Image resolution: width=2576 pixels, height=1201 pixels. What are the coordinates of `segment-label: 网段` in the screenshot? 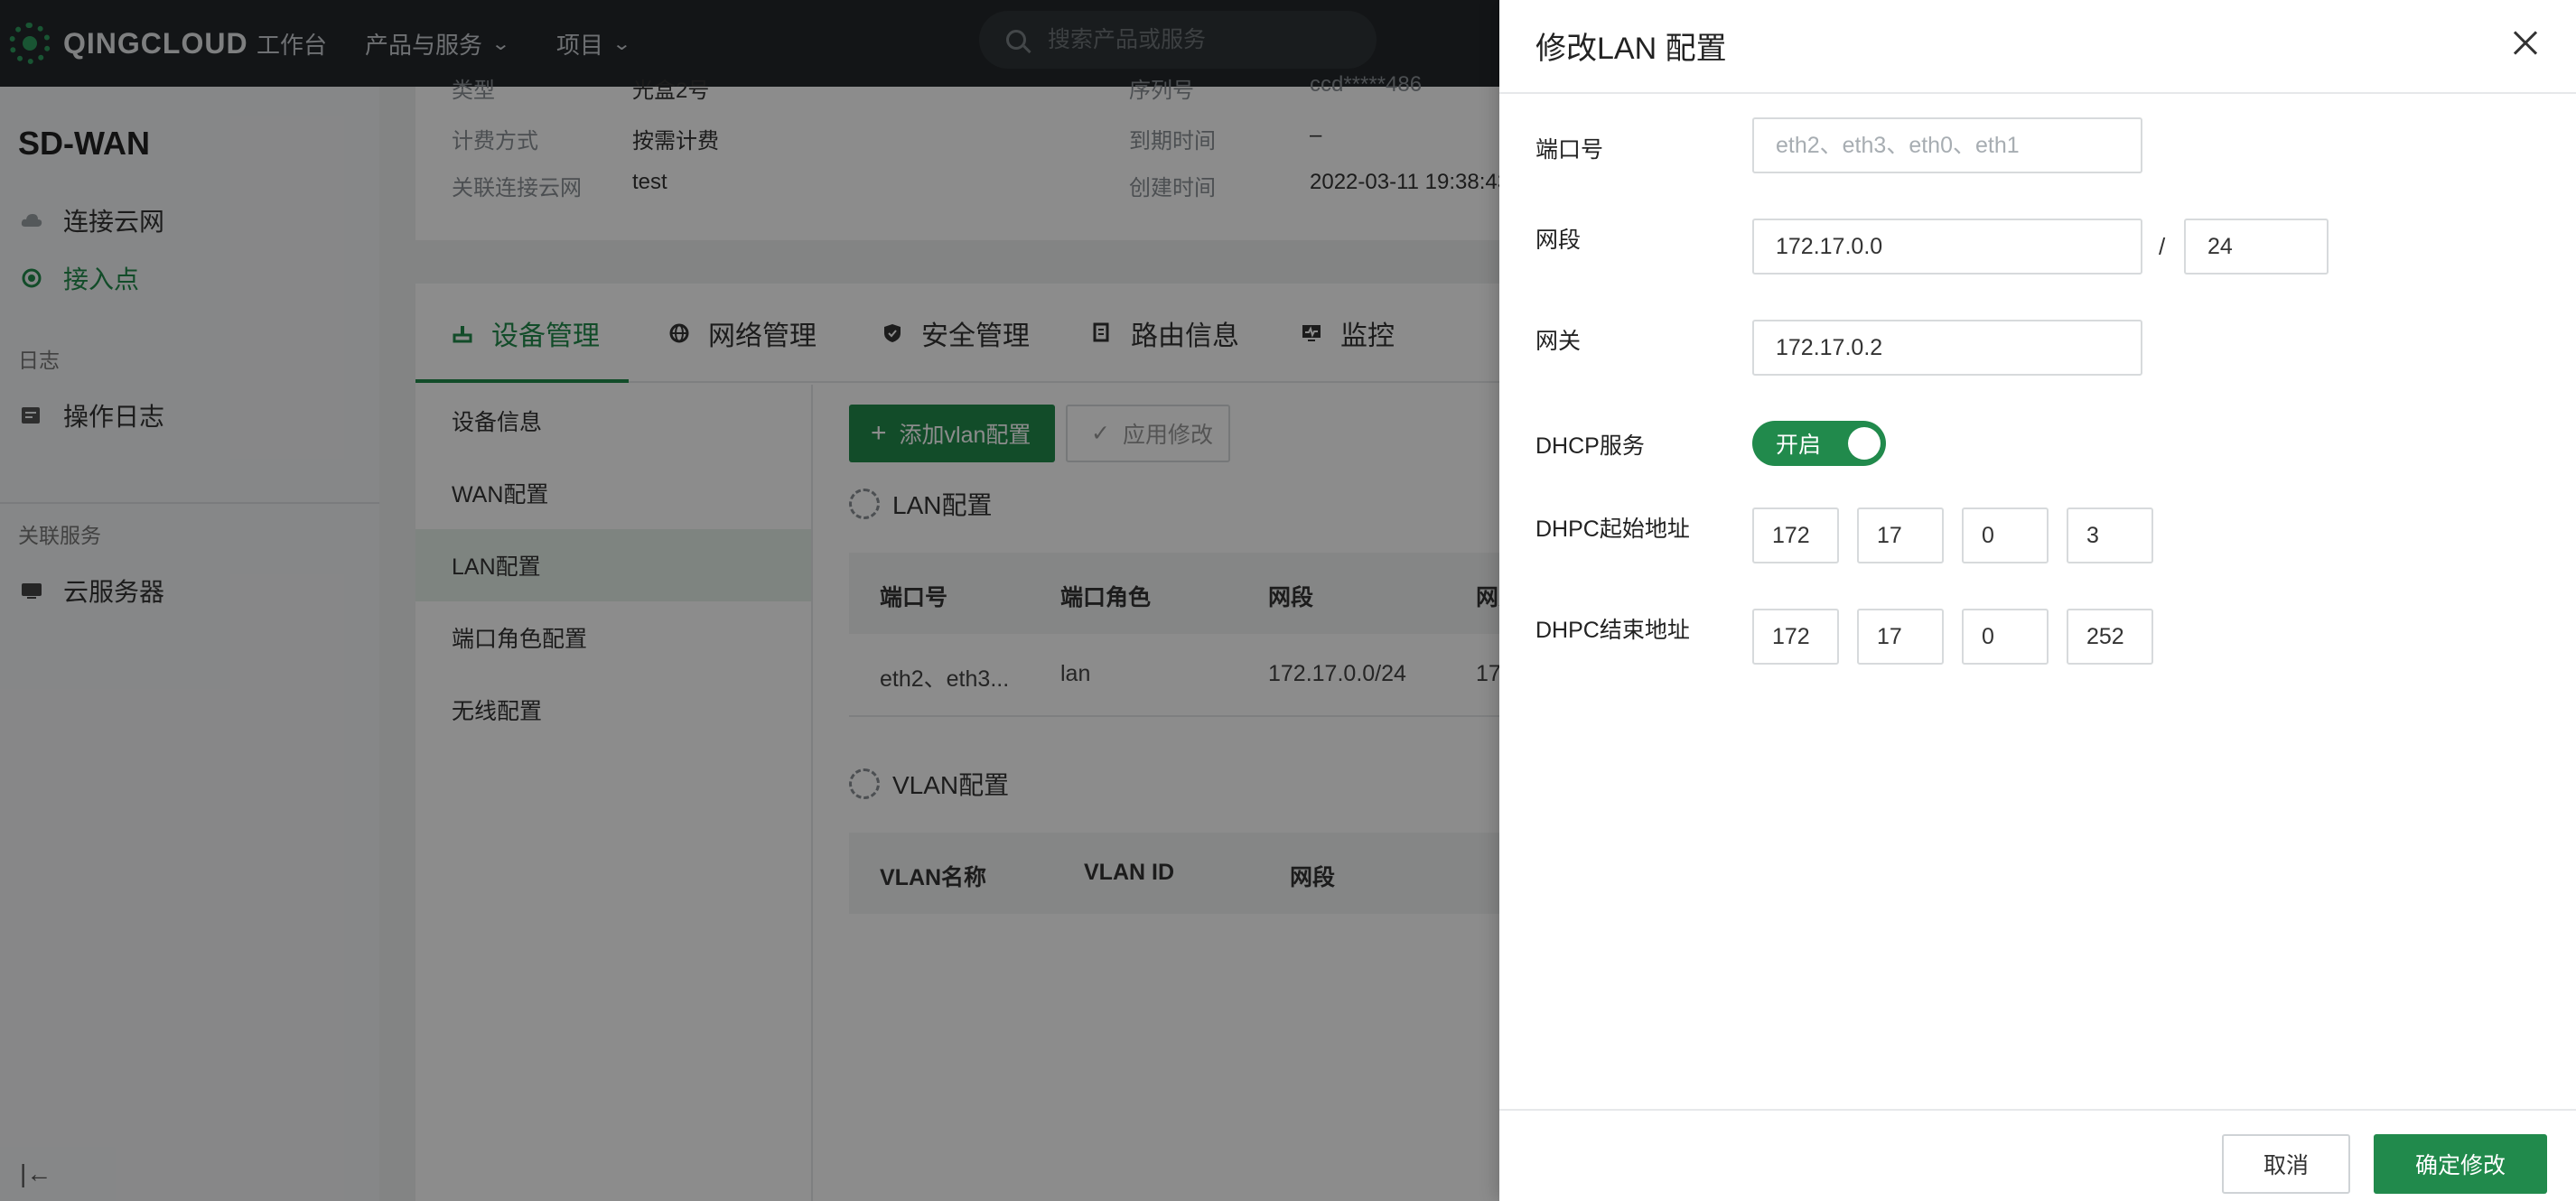 It's located at (1558, 240).